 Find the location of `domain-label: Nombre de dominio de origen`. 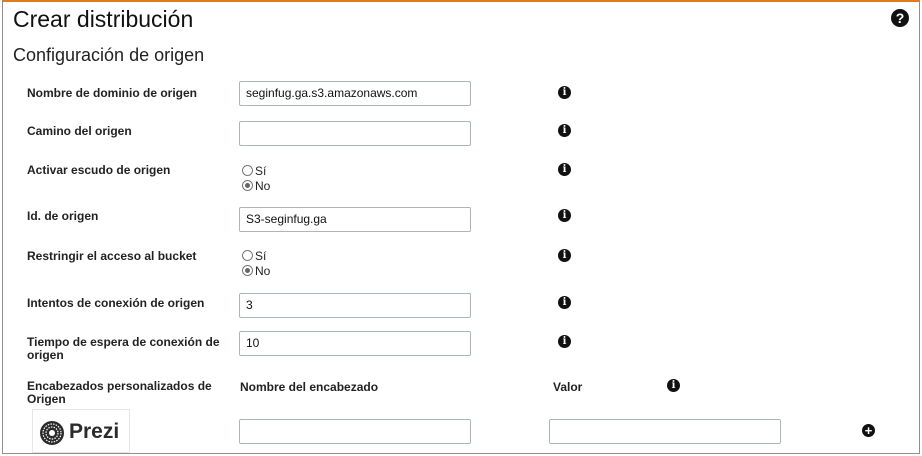

domain-label: Nombre de dominio de origen is located at coordinates (112, 93).